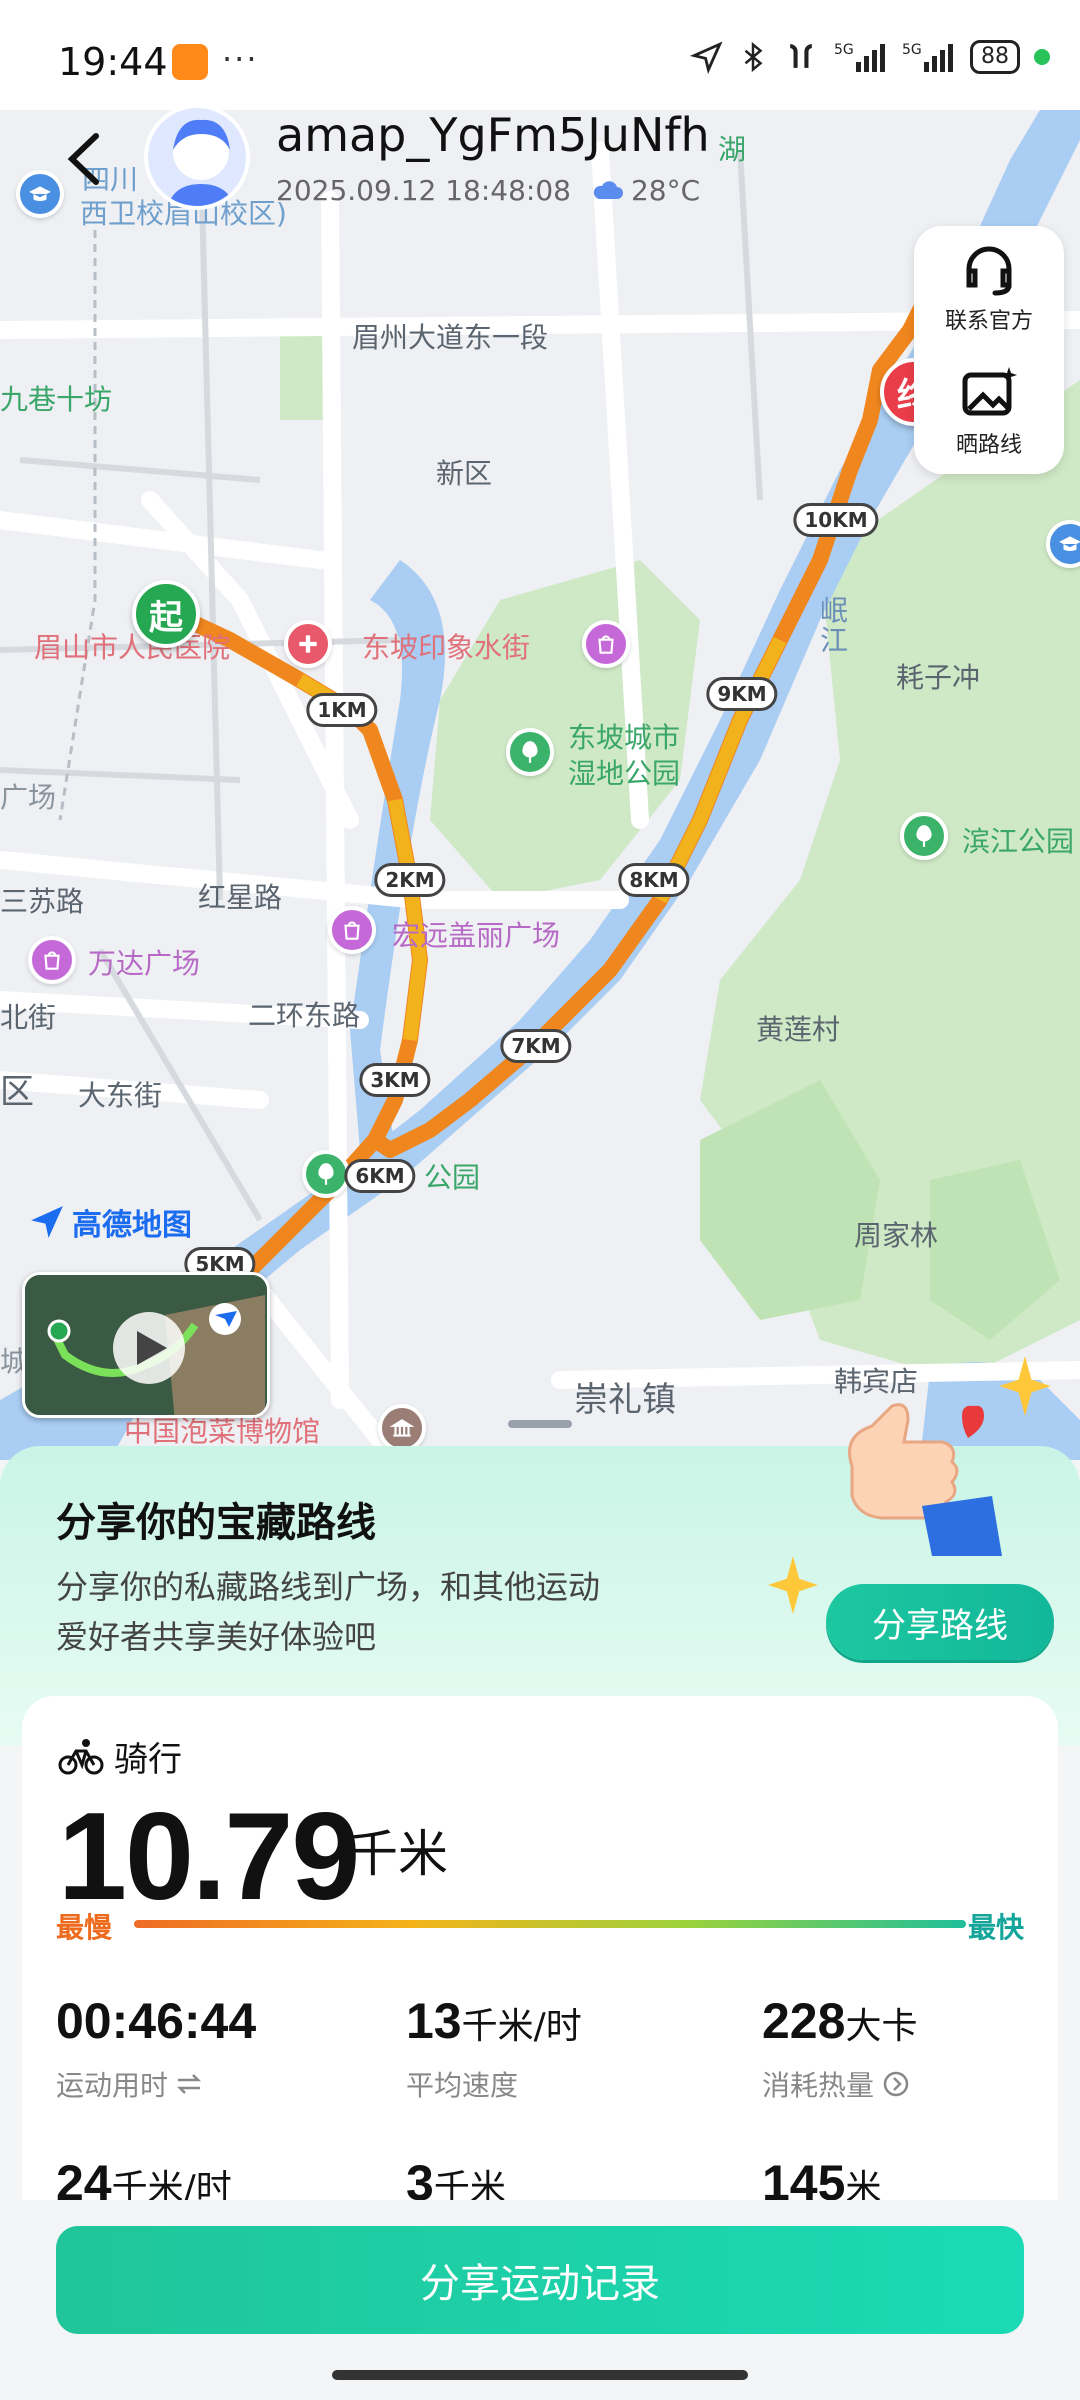 This screenshot has height=2400, width=1080. I want to click on share-route-button: 分享路线, so click(940, 1622).